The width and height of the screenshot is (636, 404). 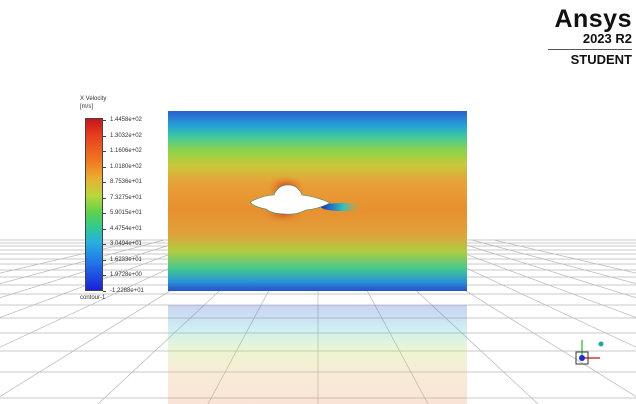 What do you see at coordinates (122, 259) in the screenshot?
I see `colorbar-tick-label: 1.6233e+01` at bounding box center [122, 259].